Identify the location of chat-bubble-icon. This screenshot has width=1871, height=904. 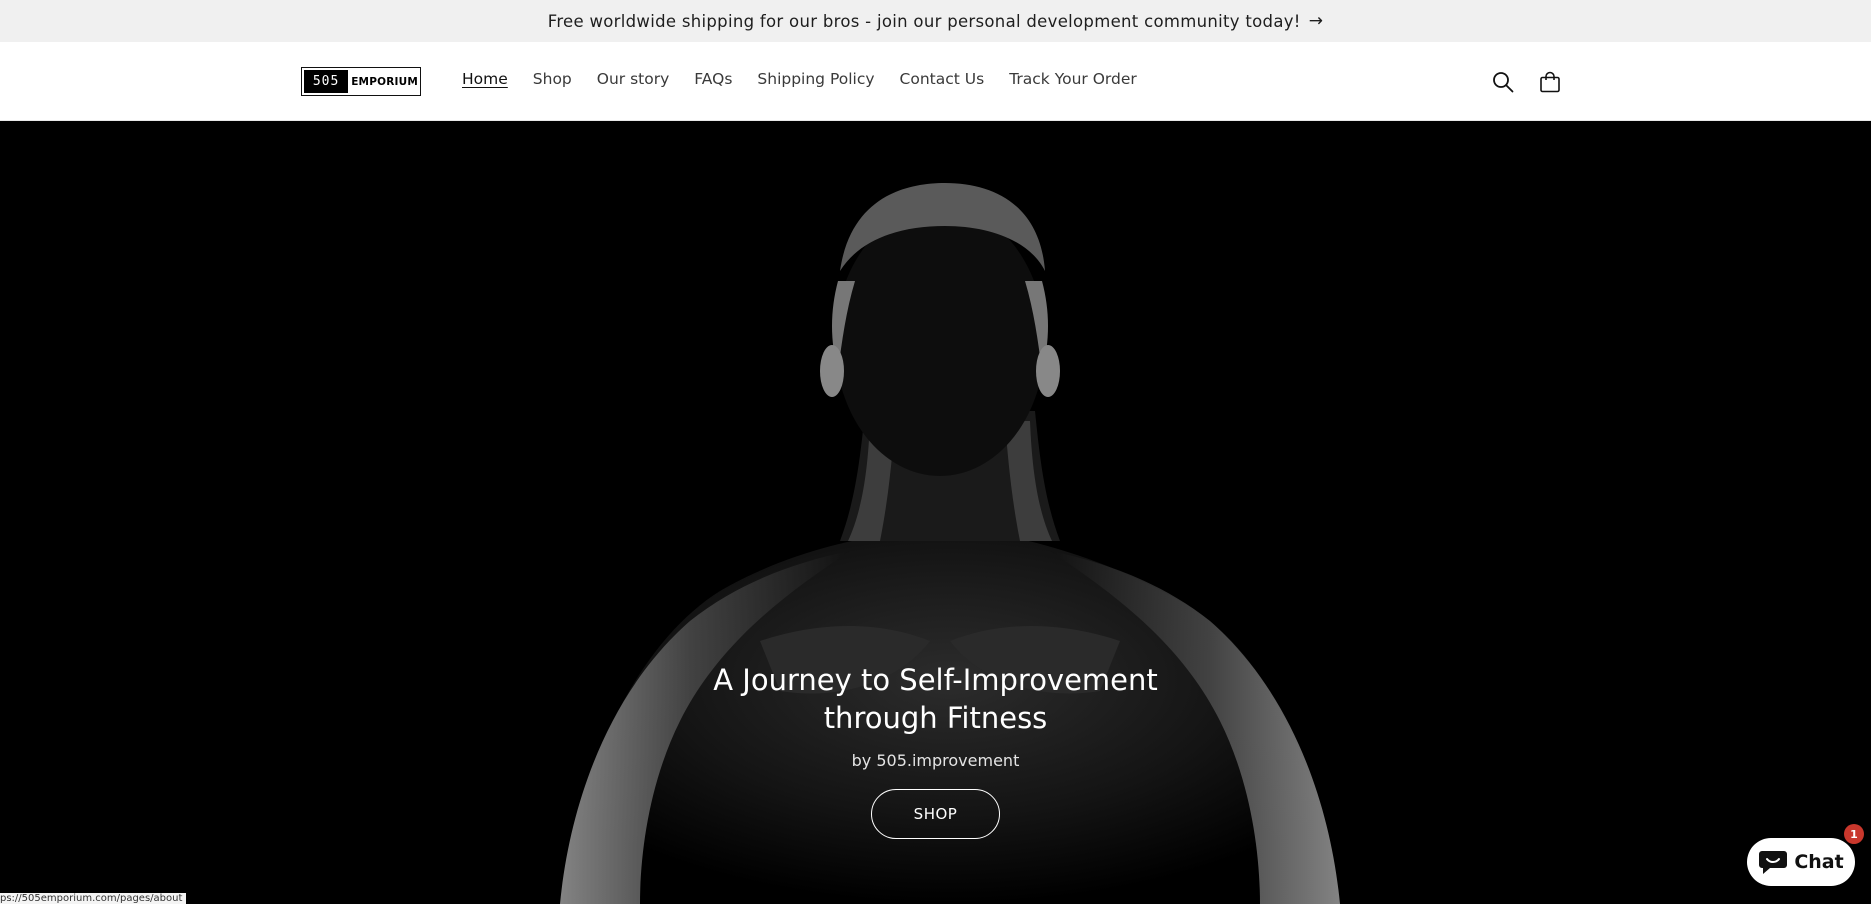
(1773, 862).